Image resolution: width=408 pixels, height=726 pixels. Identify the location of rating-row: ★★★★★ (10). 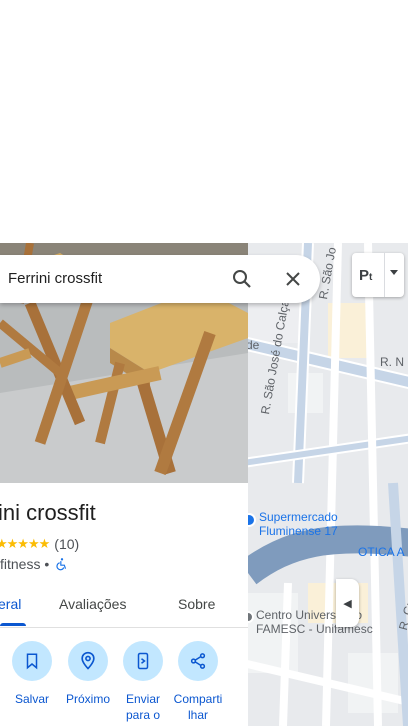
(39, 544).